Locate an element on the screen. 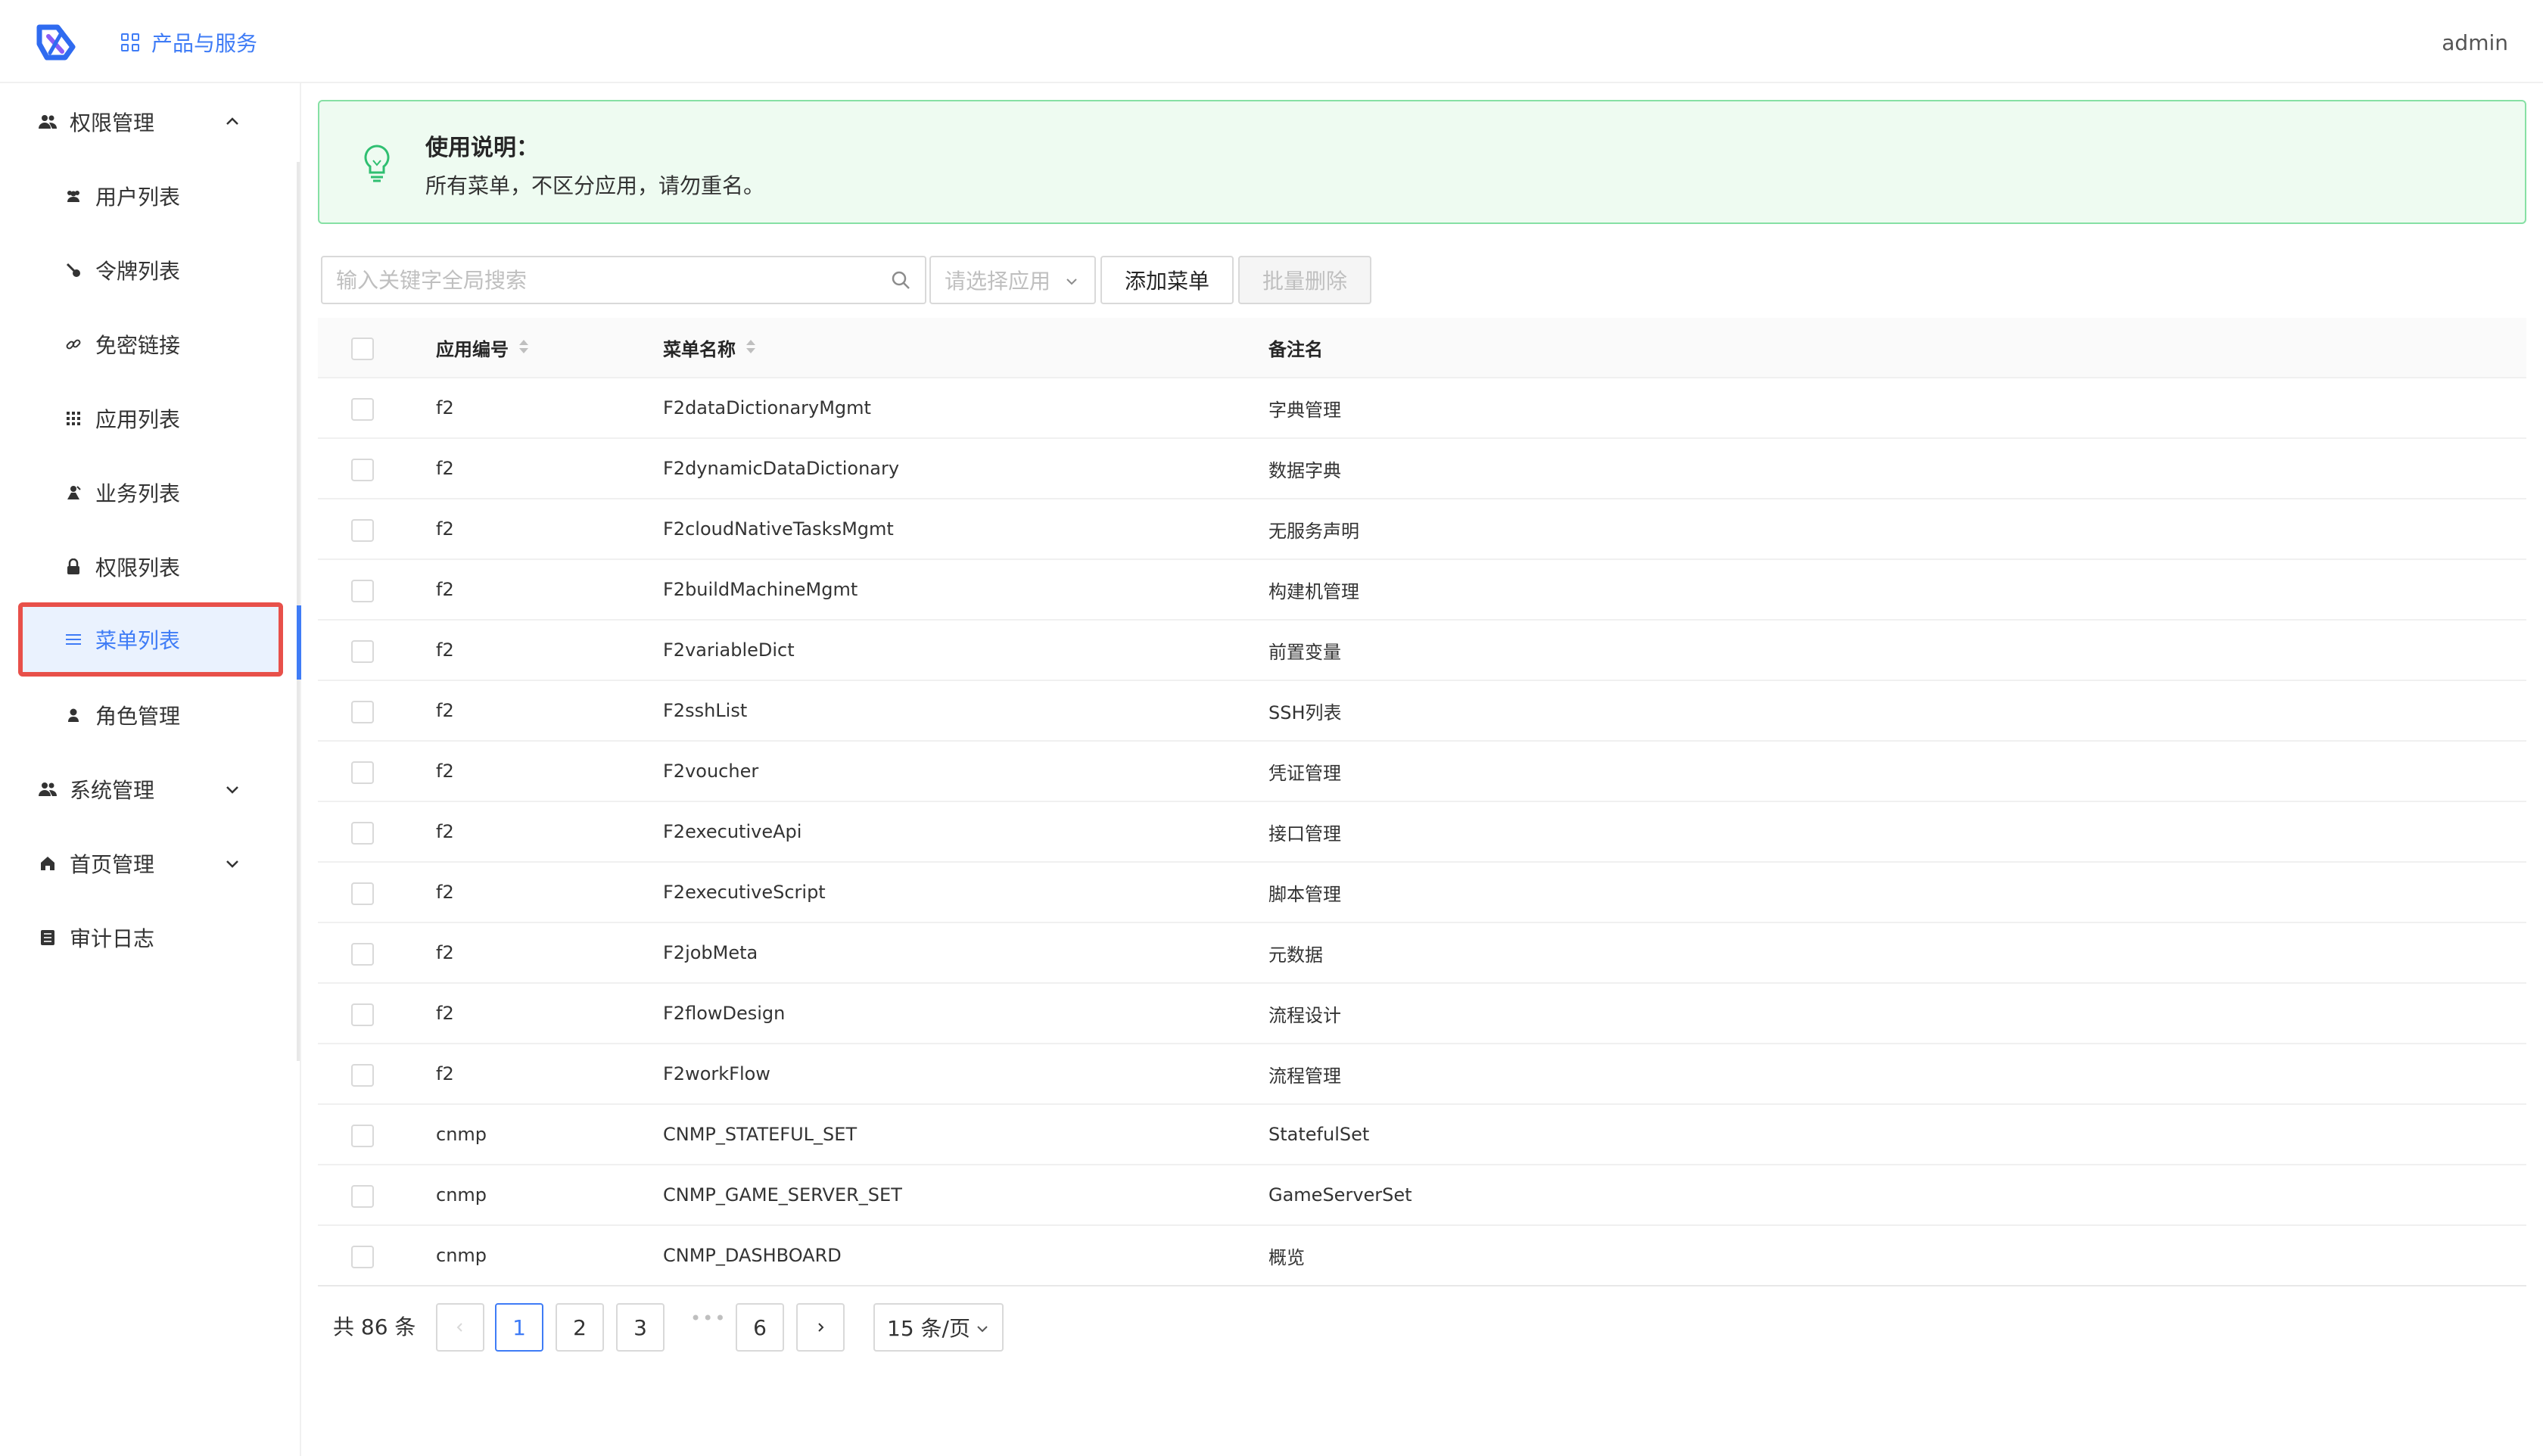 The image size is (2543, 1456). cell-menu-name: F2flowDesign is located at coordinates (724, 1013).